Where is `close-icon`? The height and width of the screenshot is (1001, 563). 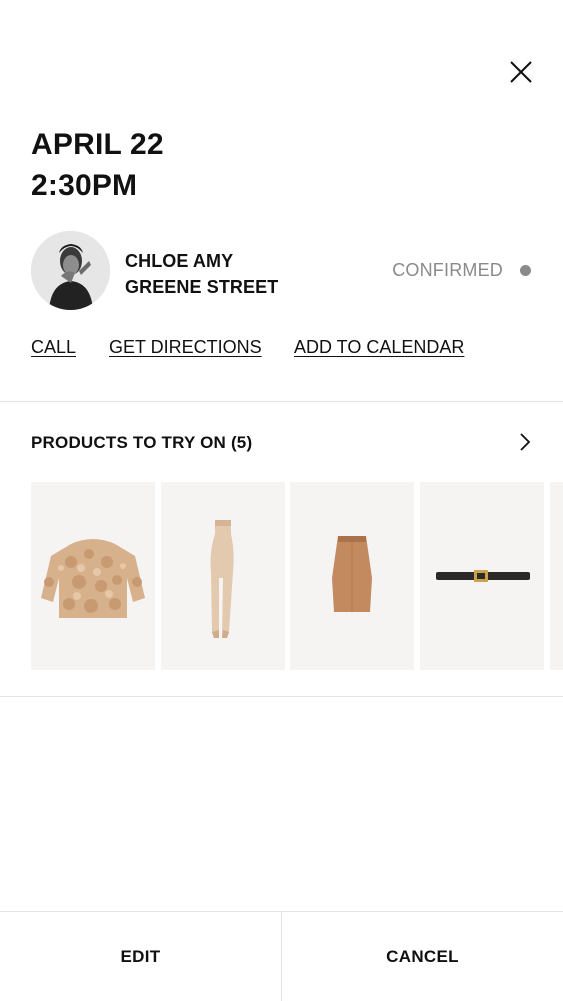 close-icon is located at coordinates (521, 72).